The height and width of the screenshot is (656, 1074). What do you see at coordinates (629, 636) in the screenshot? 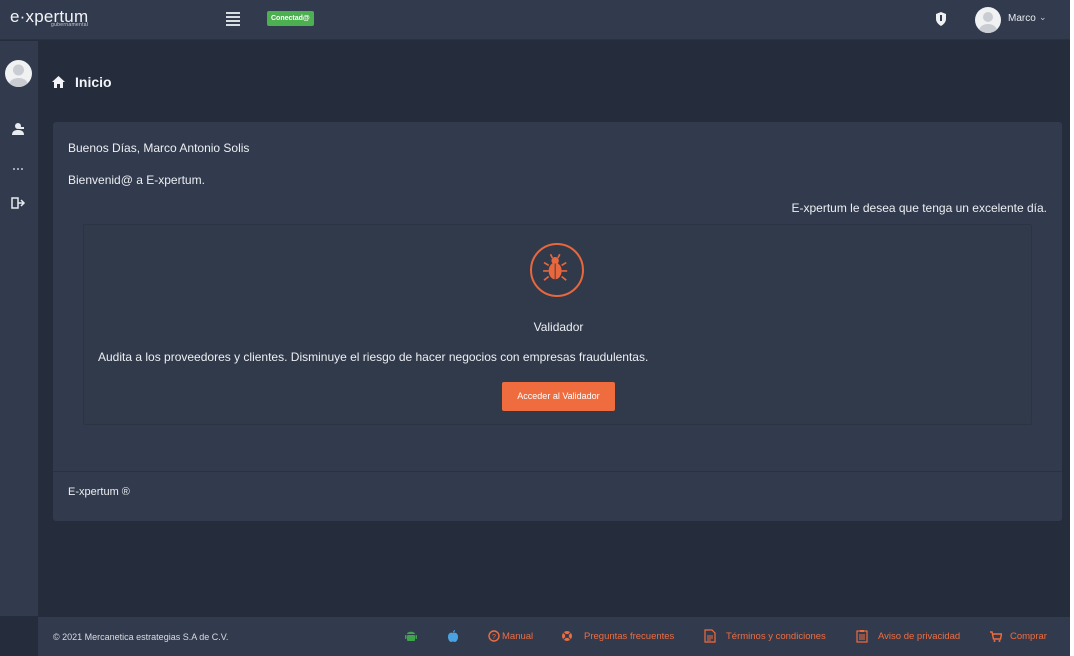
I see `faq-link: Preguntas frecuentes` at bounding box center [629, 636].